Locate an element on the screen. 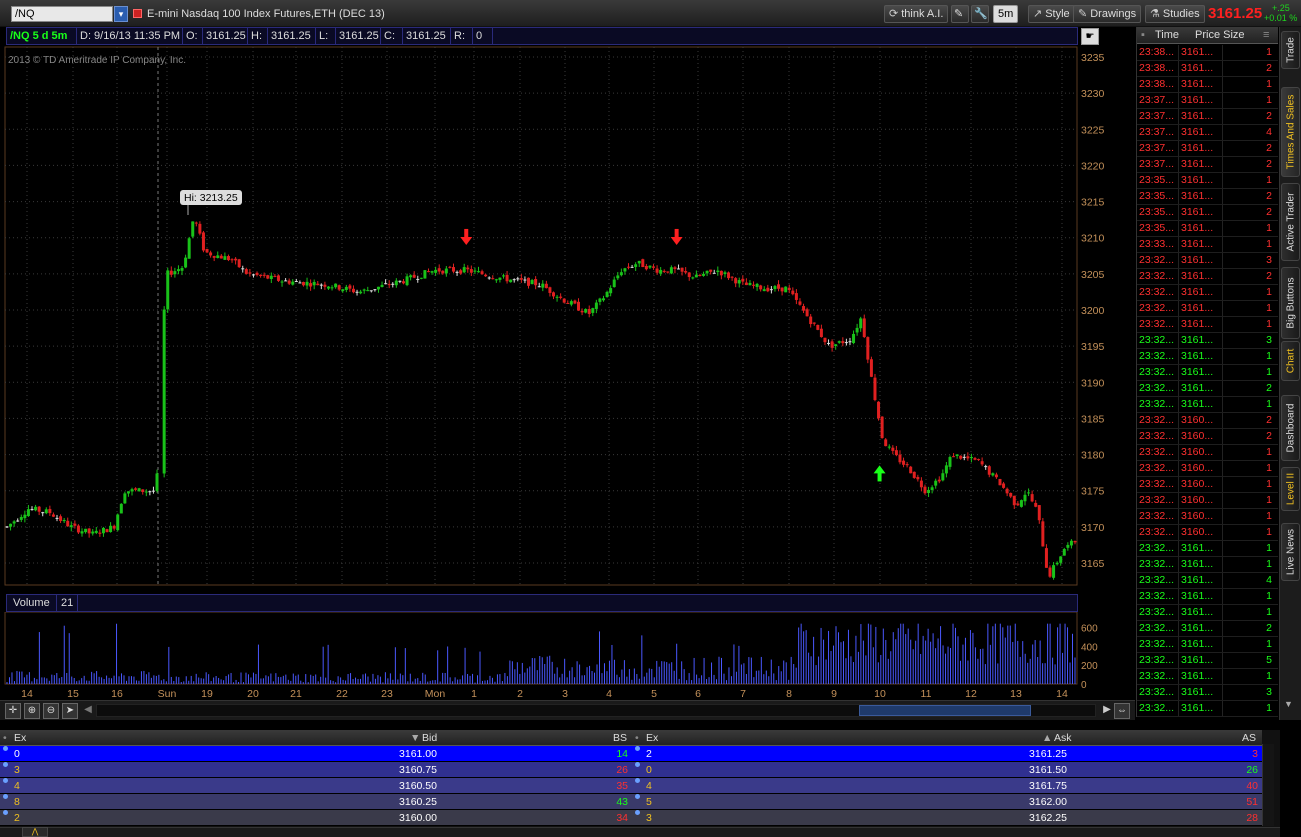  tab-dashboard: Dashboard is located at coordinates (1290, 428).